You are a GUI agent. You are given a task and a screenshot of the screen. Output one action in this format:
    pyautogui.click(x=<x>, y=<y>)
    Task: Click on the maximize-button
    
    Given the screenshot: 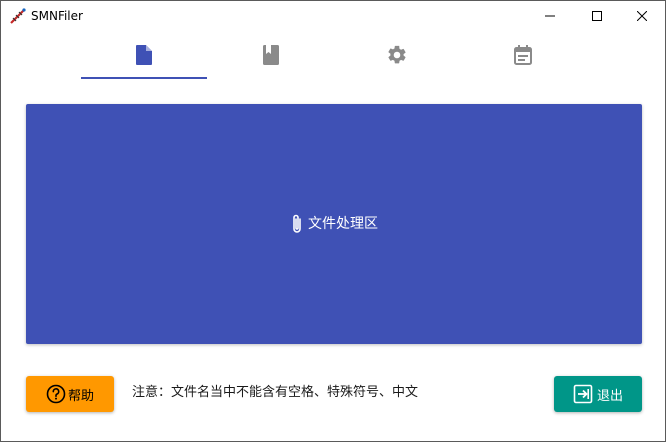 What is the action you would take?
    pyautogui.click(x=597, y=16)
    